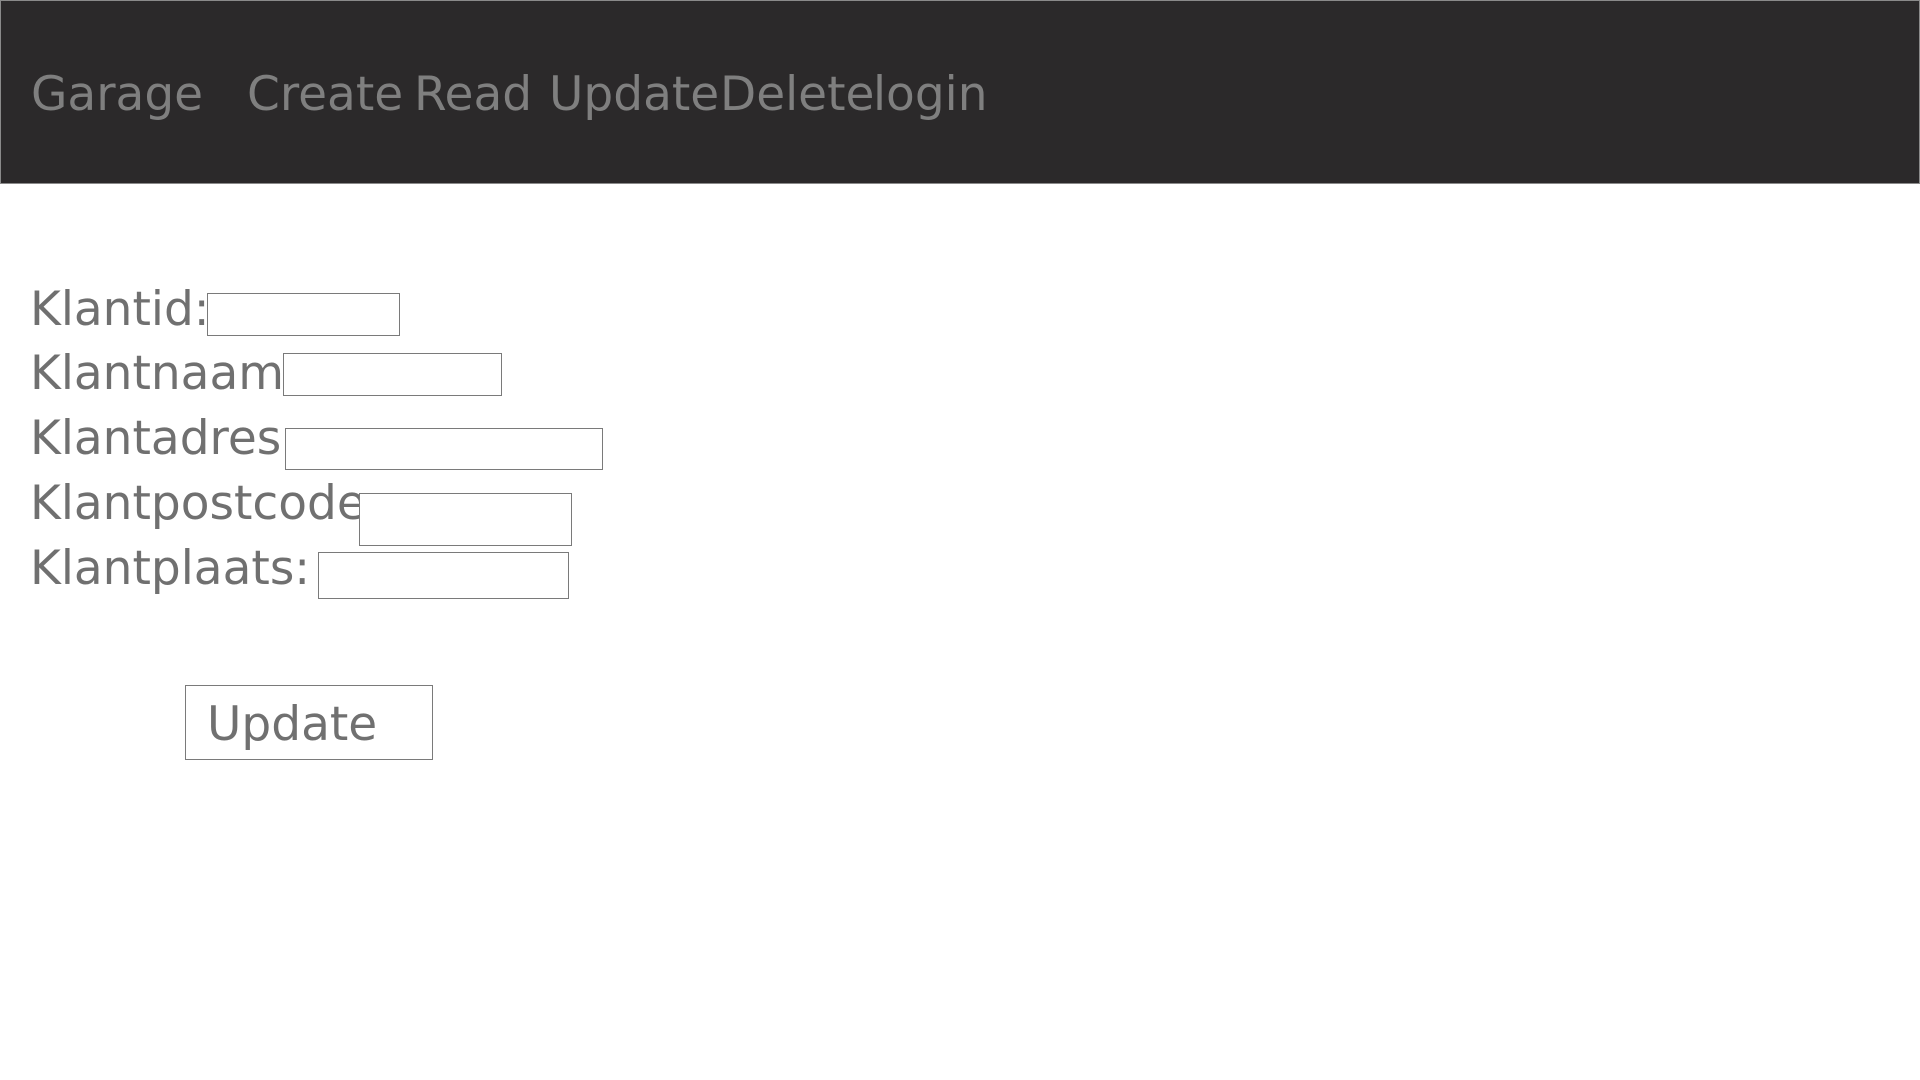 The width and height of the screenshot is (1920, 1080). I want to click on klantpostcode-label: Klantpostcode:, so click(206, 503).